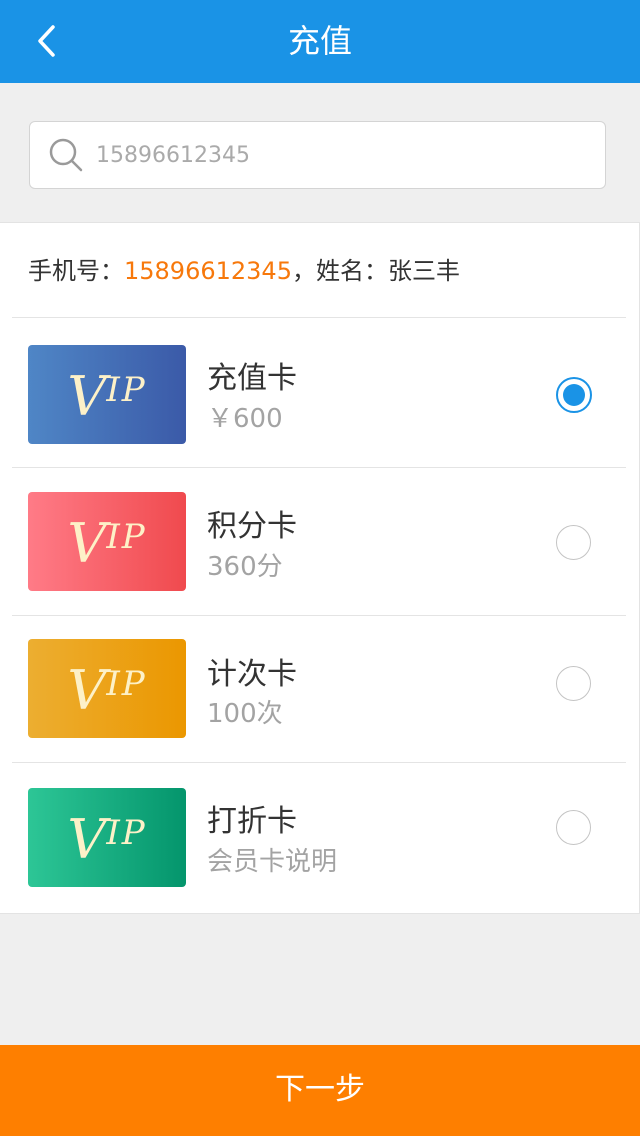  Describe the element at coordinates (319, 391) in the screenshot. I see `card-option-recharge: VIP 充值卡 ￥600` at that location.